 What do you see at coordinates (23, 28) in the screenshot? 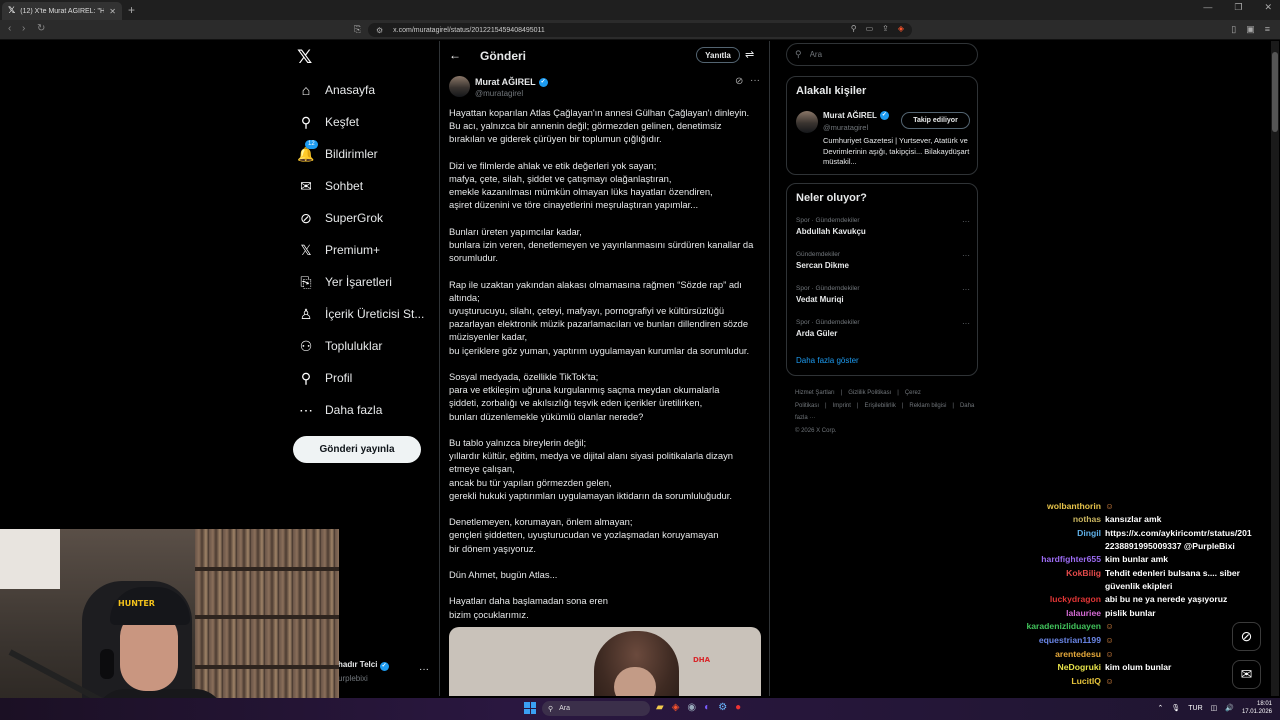
I see `forward-icon: ›` at bounding box center [23, 28].